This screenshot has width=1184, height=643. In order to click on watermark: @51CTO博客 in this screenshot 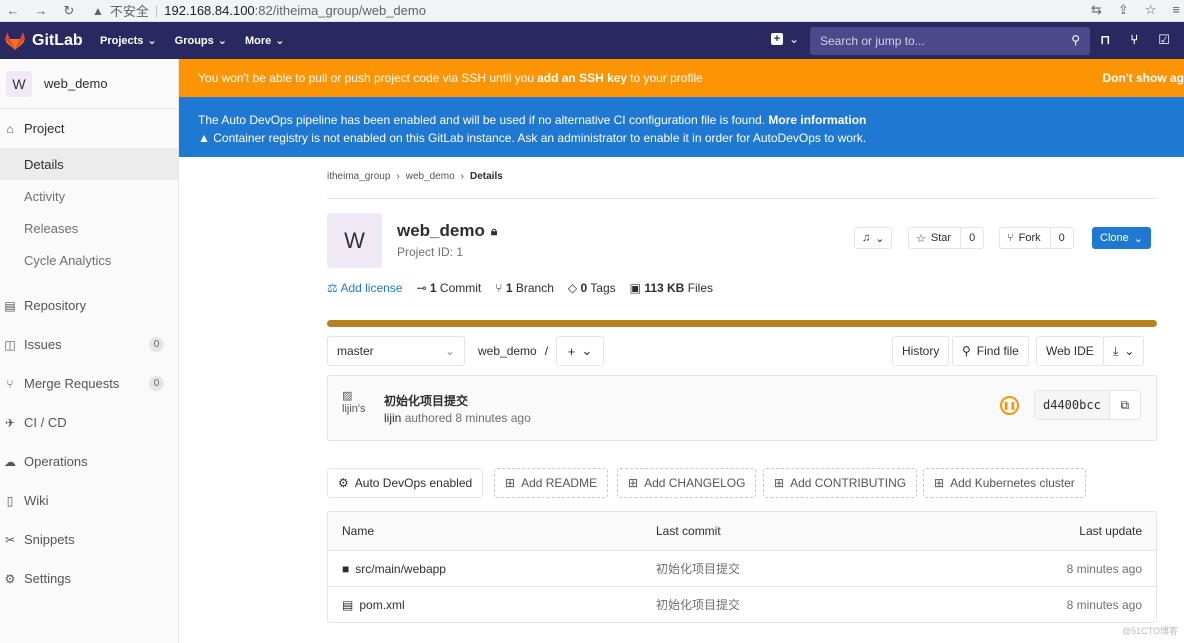, I will do `click(1150, 631)`.